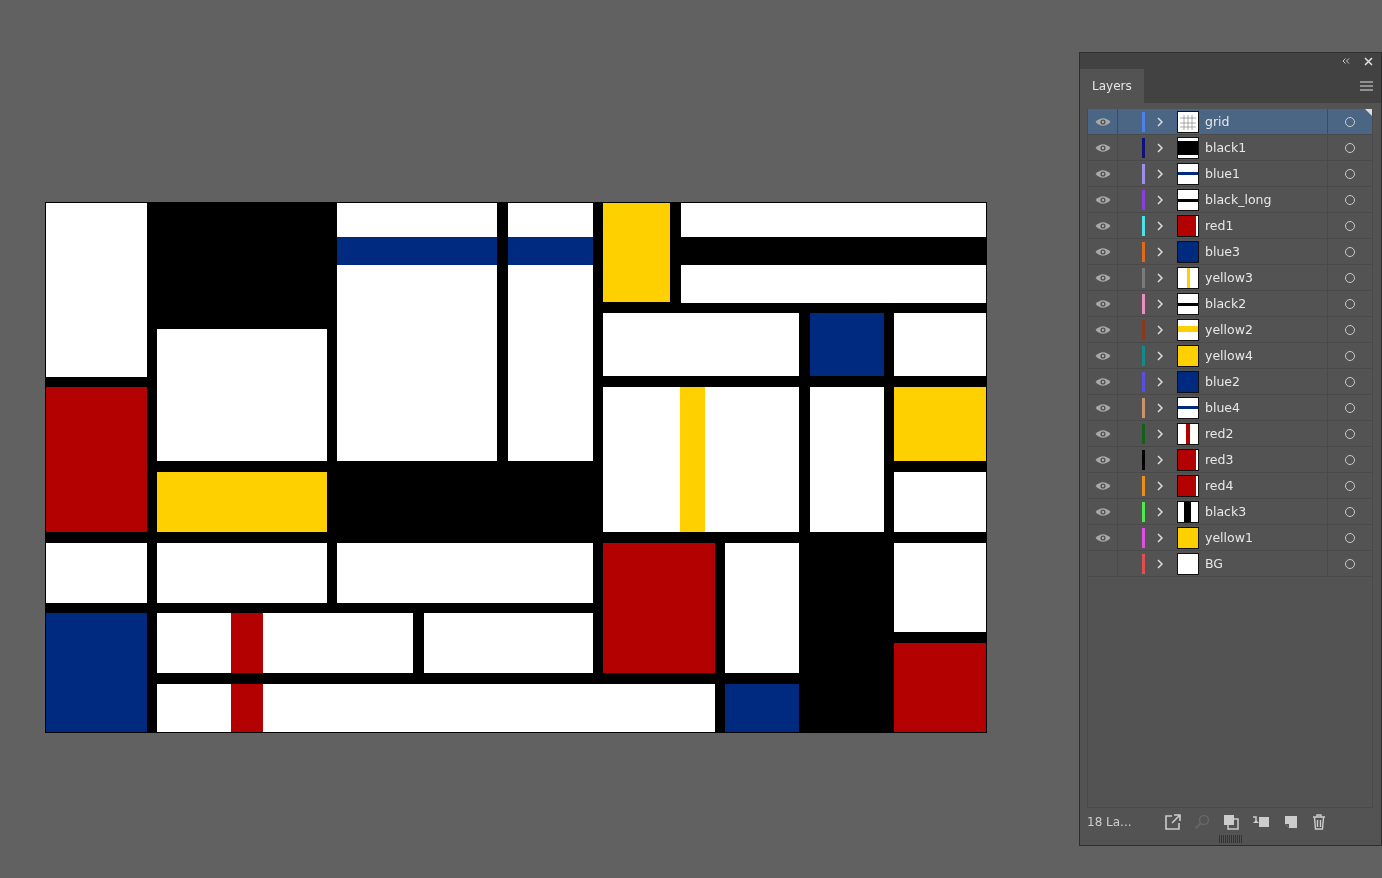  I want to click on layer-row: blue3, so click(1230, 252).